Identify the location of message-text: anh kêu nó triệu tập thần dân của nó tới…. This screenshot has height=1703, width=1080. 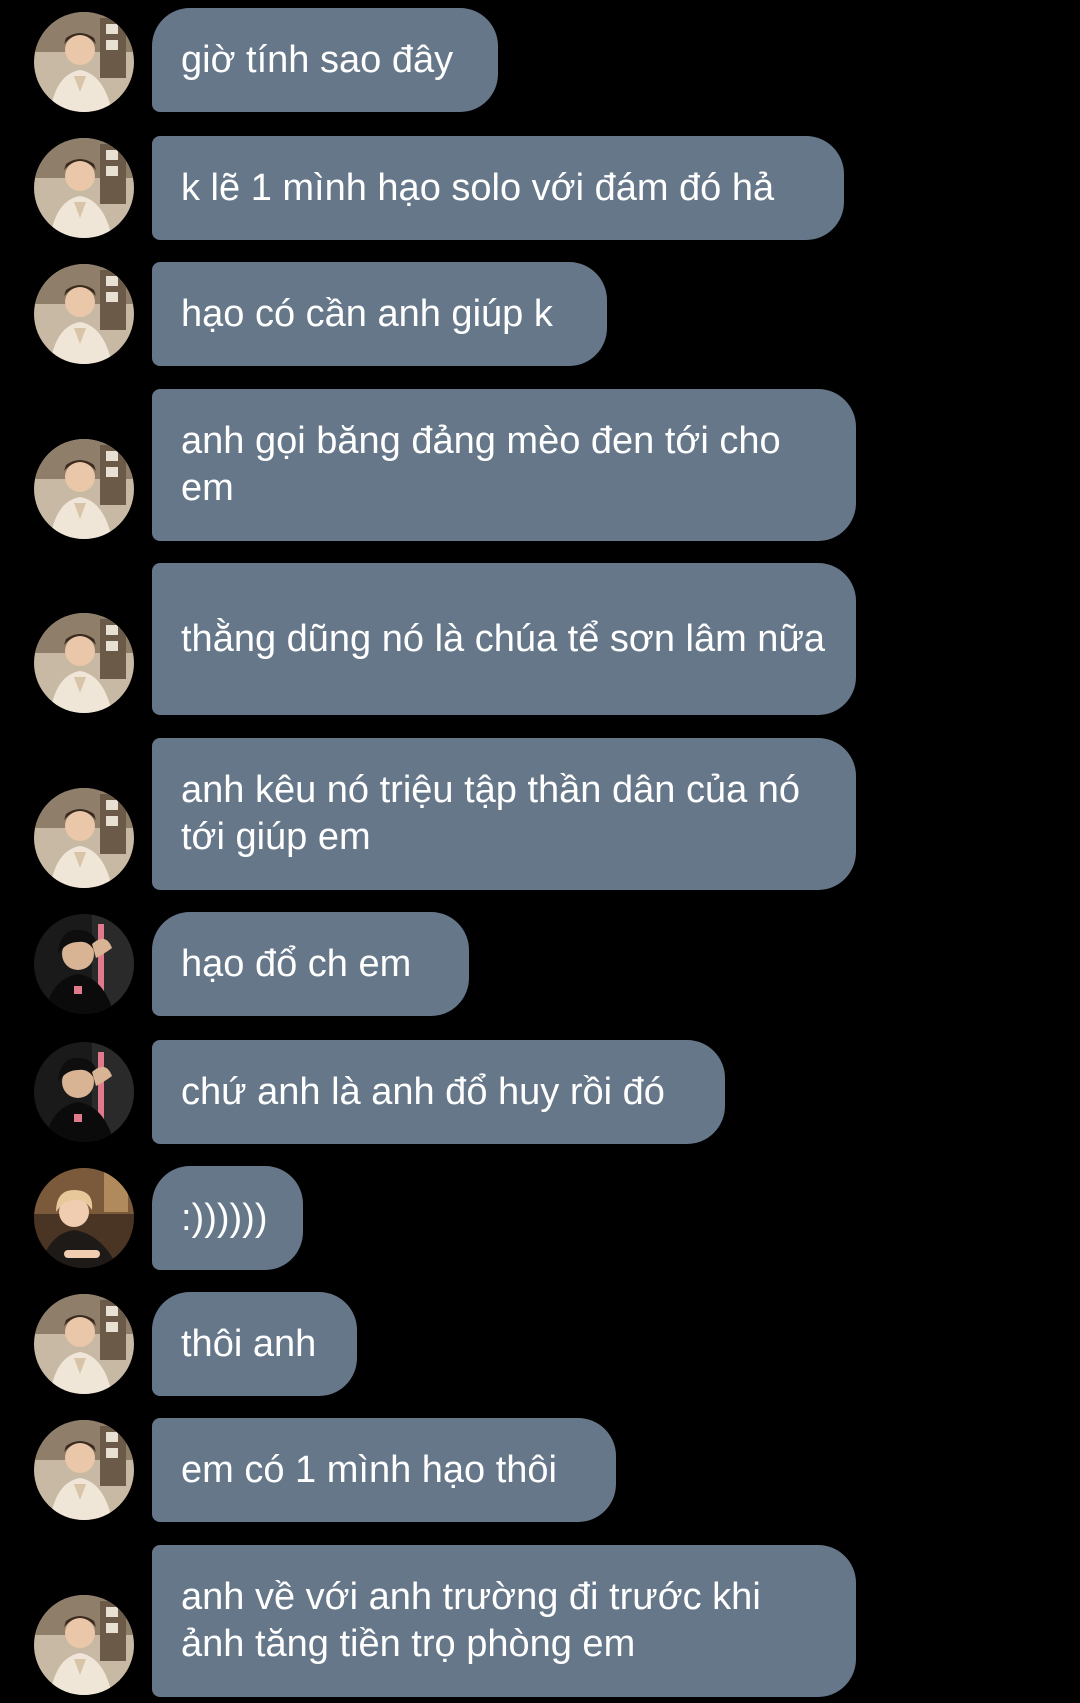
(491, 813).